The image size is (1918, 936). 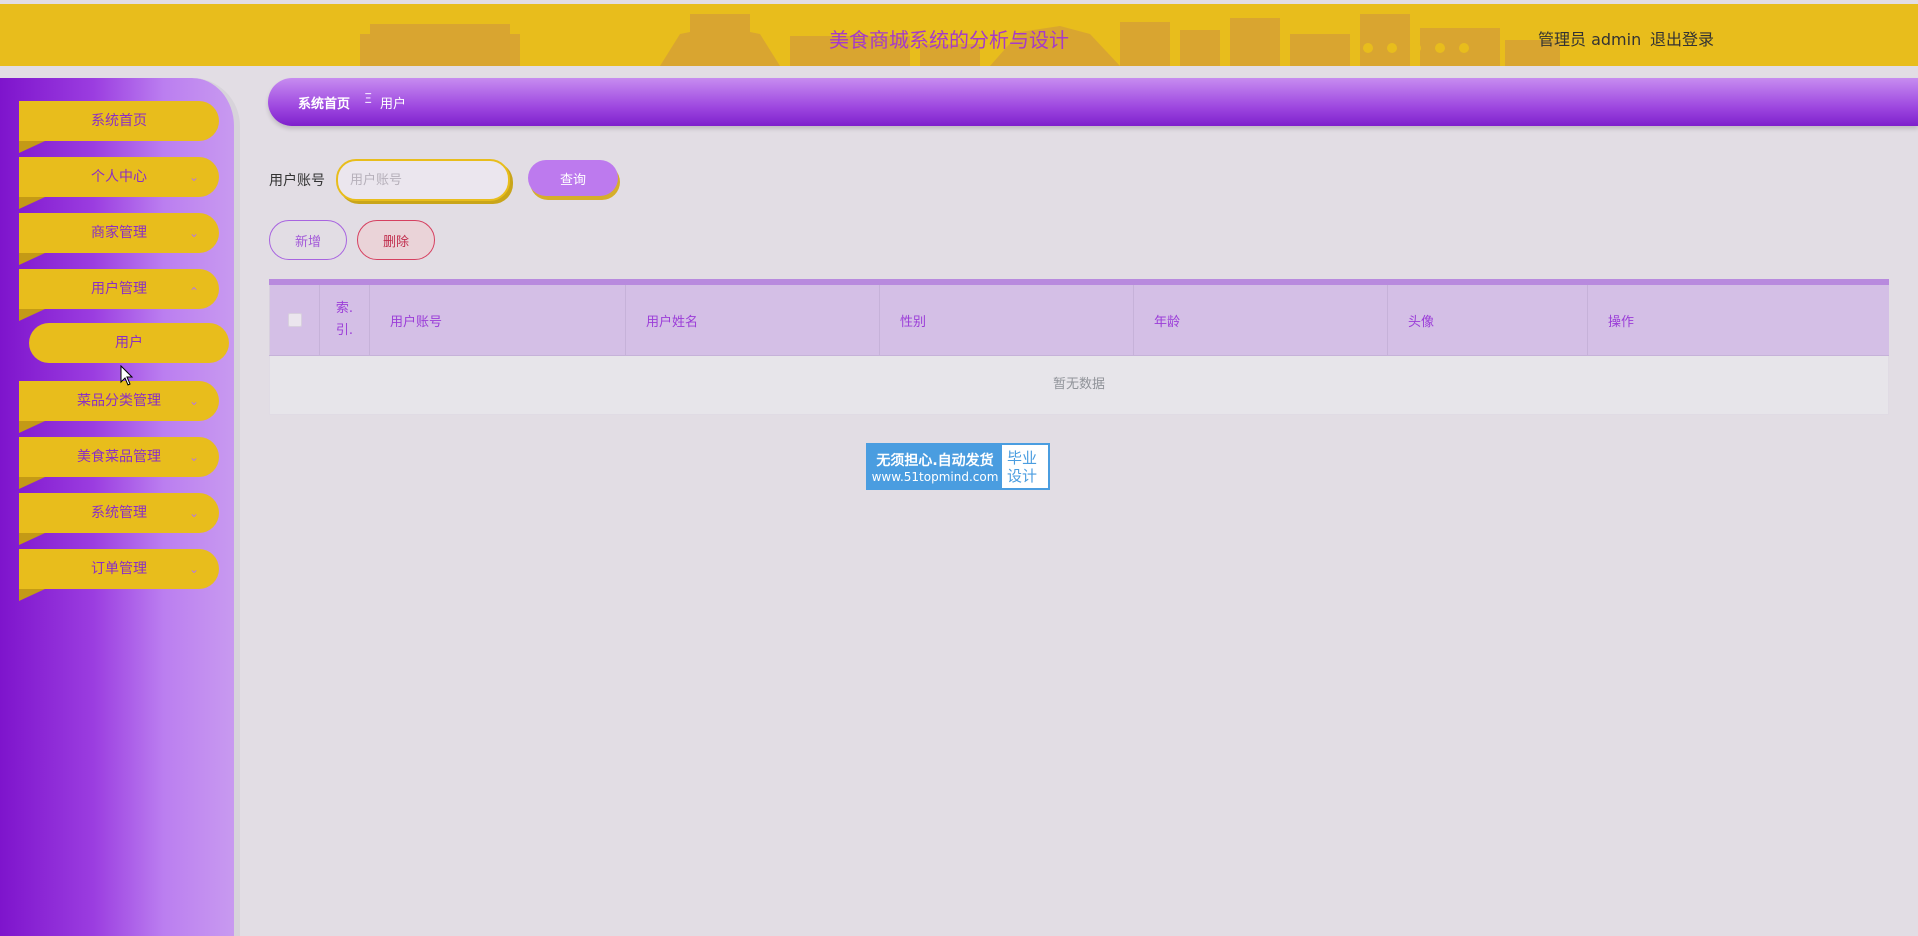 I want to click on sidebar-item-label: 用户管理, so click(x=119, y=289).